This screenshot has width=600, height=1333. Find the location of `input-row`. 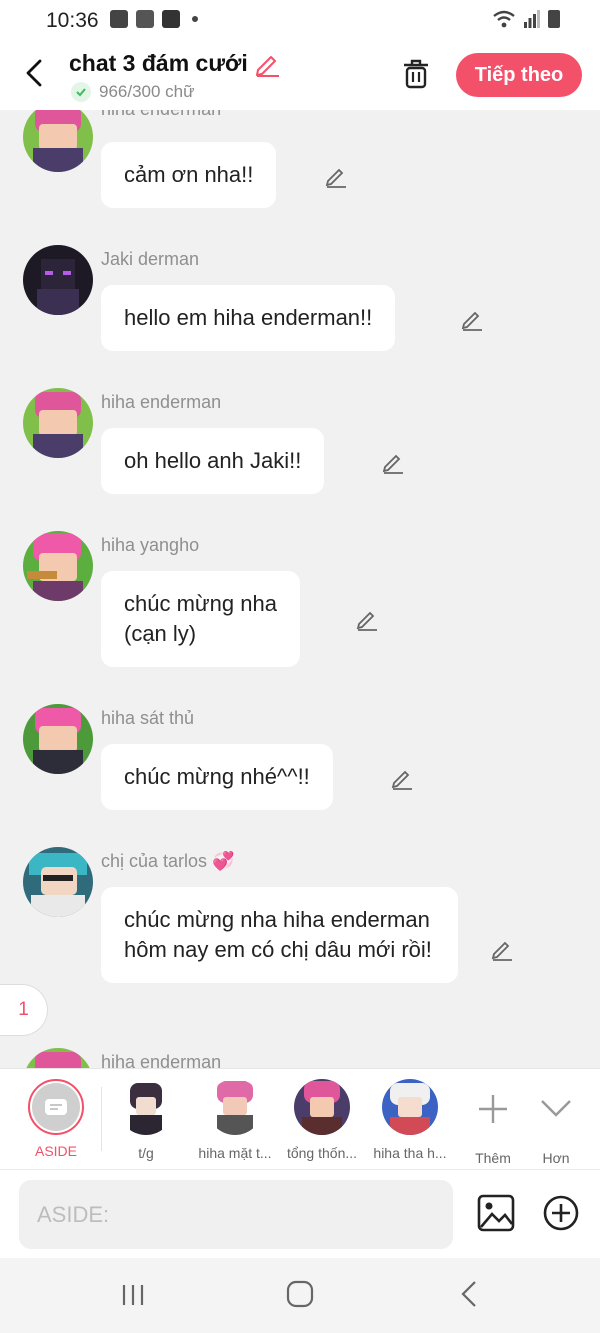

input-row is located at coordinates (300, 1213).